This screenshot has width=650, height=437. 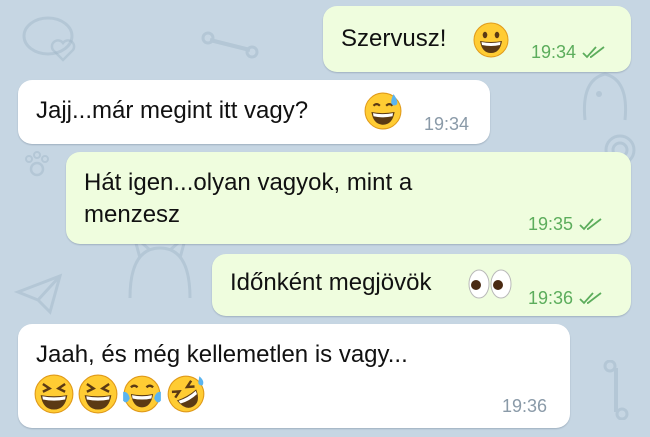 What do you see at coordinates (186, 394) in the screenshot?
I see `rolling-on-the-floor-laughing-emoji` at bounding box center [186, 394].